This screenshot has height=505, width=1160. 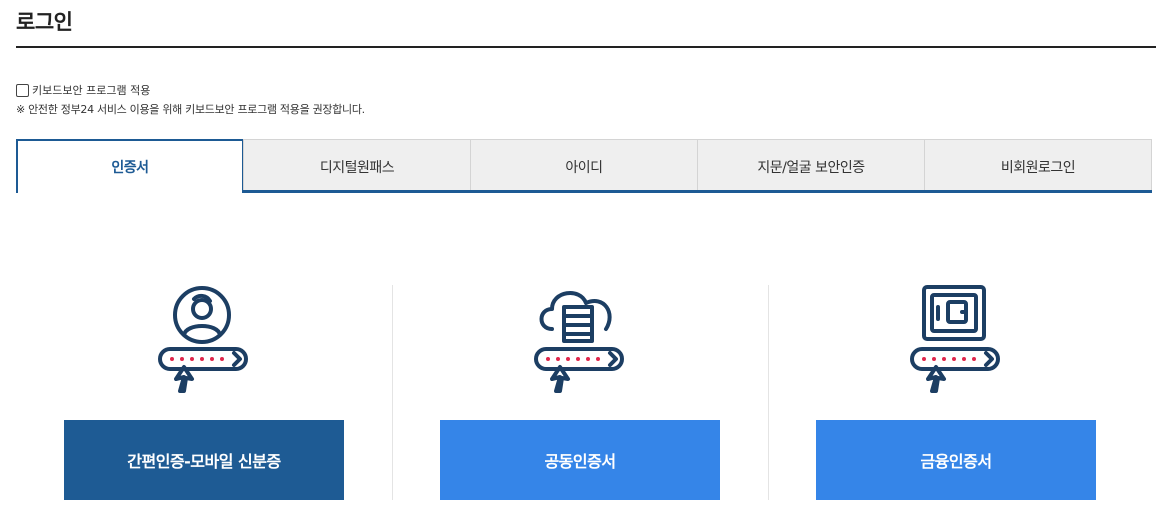 I want to click on button-label: 금융인증서, so click(x=956, y=461).